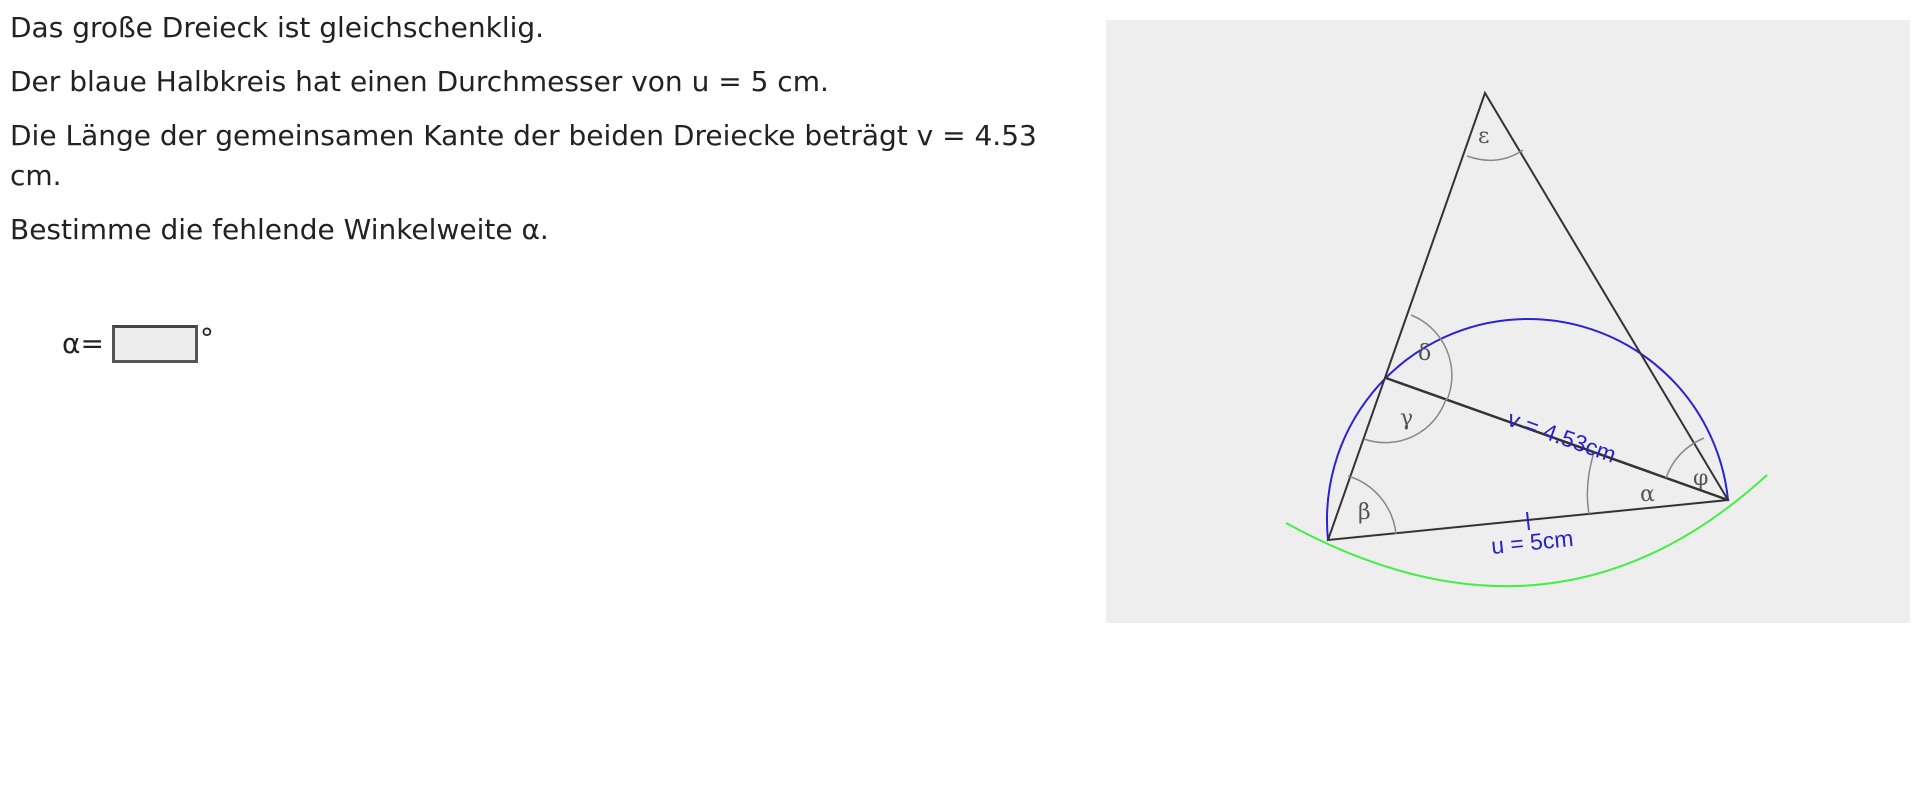  Describe the element at coordinates (154, 344) in the screenshot. I see `alpha-answer-input` at that location.